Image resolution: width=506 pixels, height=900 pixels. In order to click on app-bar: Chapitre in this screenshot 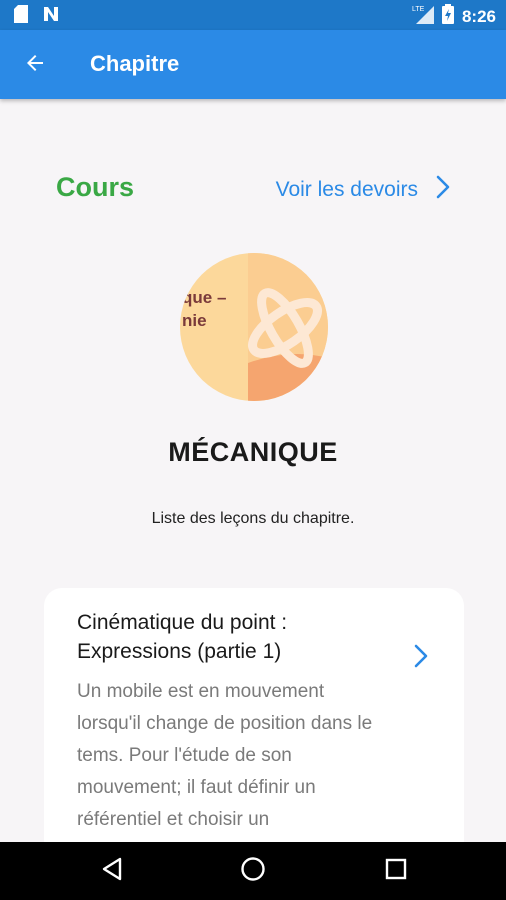, I will do `click(253, 64)`.